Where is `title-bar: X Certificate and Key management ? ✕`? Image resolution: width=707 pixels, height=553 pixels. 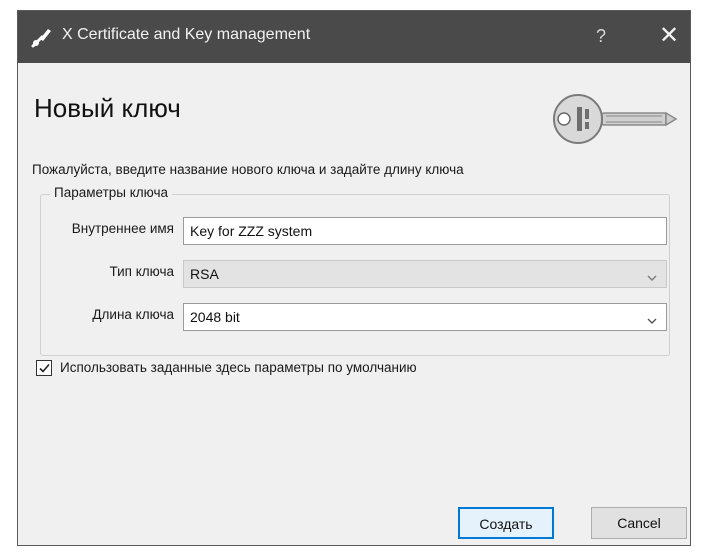
title-bar: X Certificate and Key management ? ✕ is located at coordinates (354, 37).